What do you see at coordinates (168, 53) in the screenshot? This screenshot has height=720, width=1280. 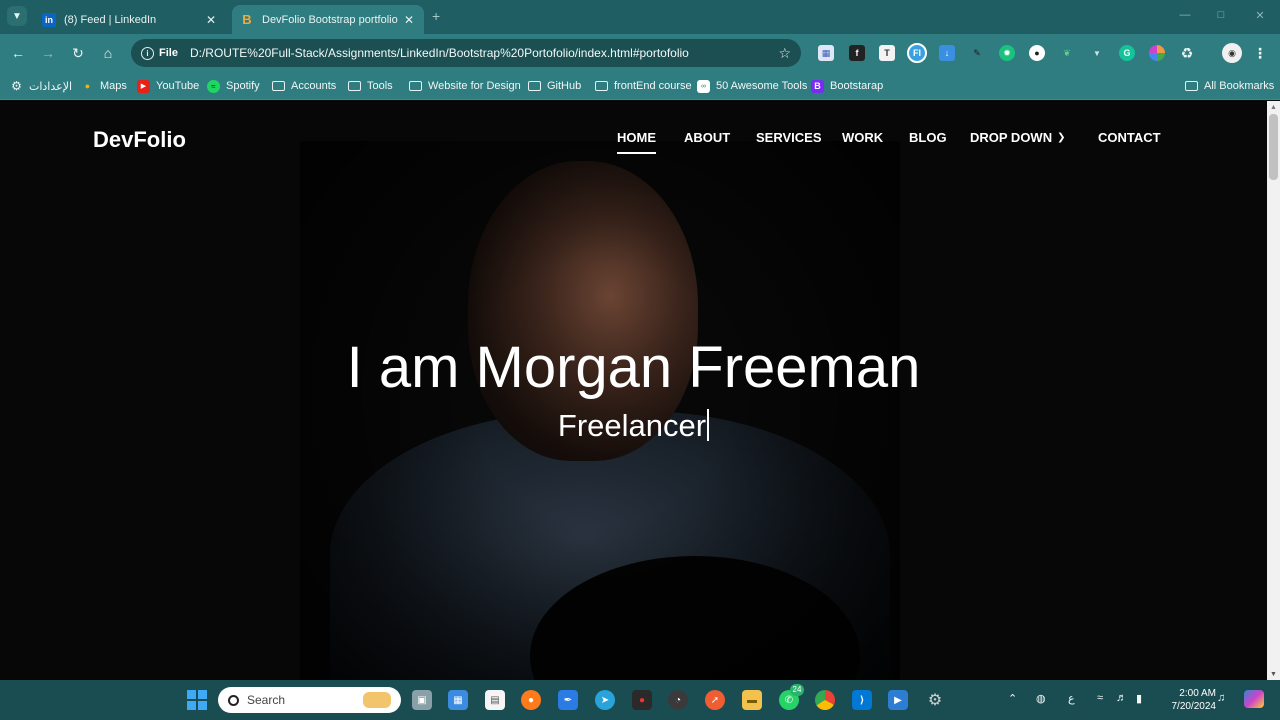 I see `scheme-chip: File` at bounding box center [168, 53].